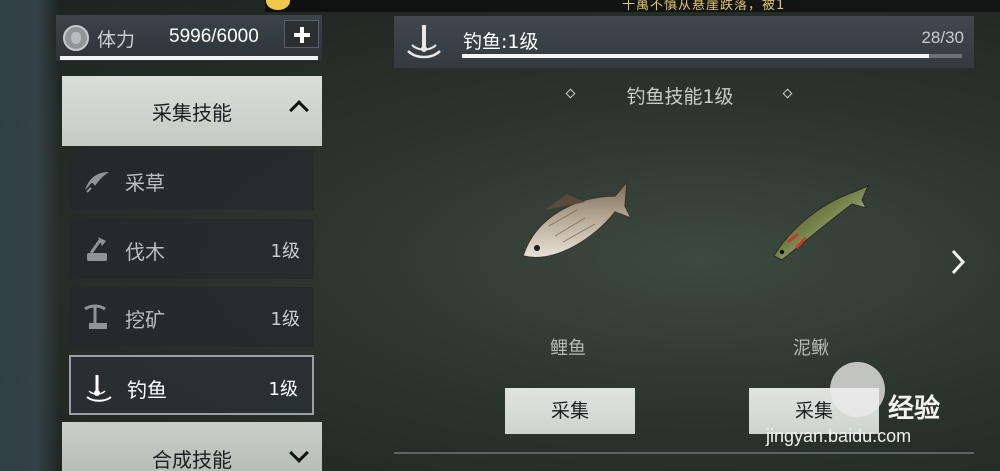 The height and width of the screenshot is (471, 1000). I want to click on skill-progress-bar, so click(712, 56).